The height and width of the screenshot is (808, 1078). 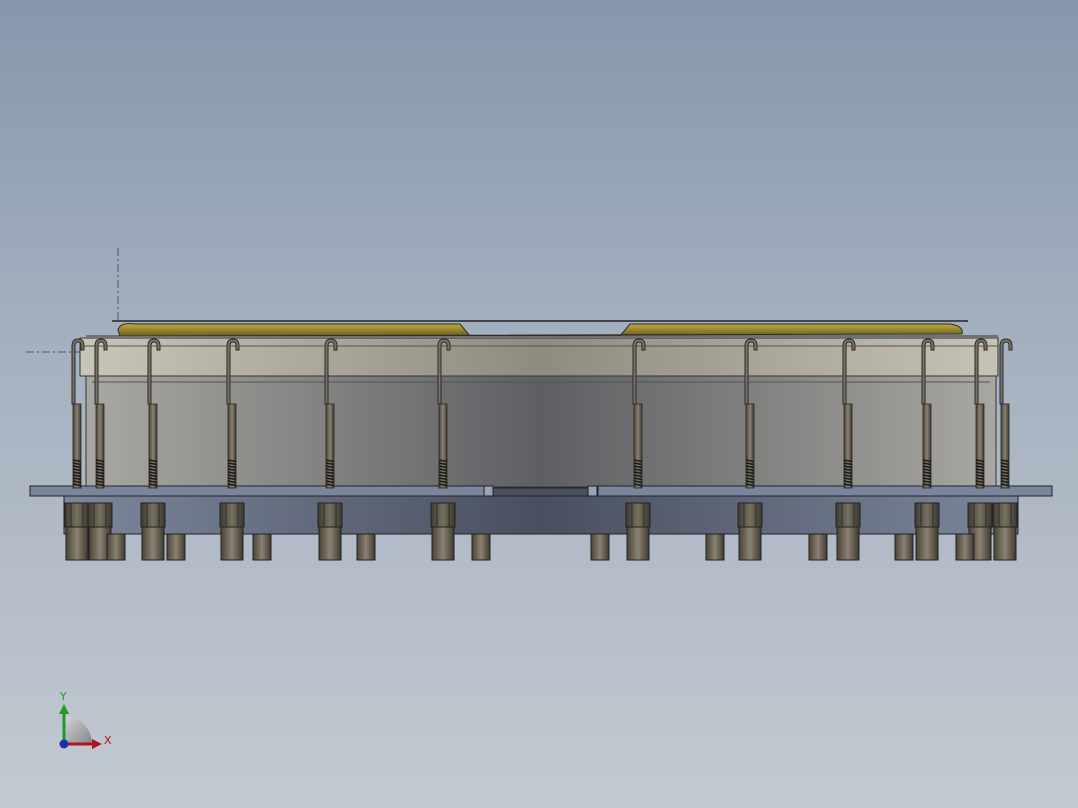 I want to click on coordinate-triad: Y X, so click(x=85, y=719).